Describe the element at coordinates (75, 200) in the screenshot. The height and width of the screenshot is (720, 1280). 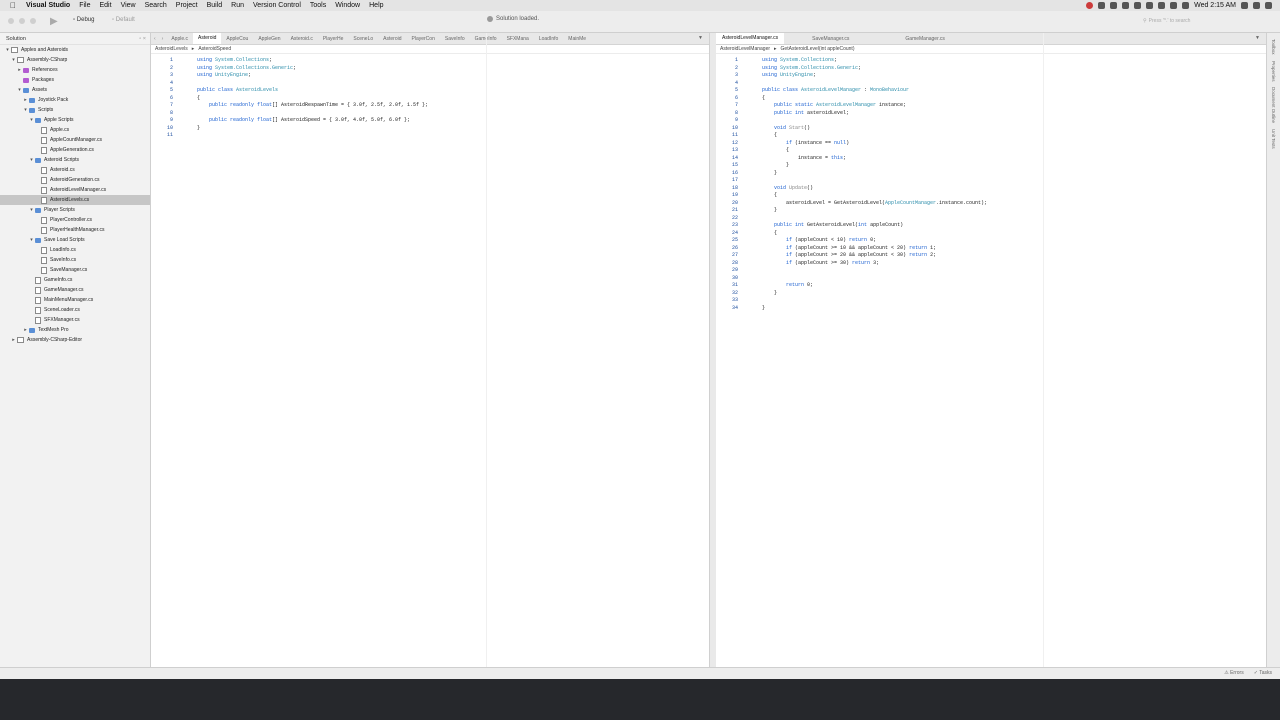
I see `tree-item: AsteroidLevels.cs` at that location.